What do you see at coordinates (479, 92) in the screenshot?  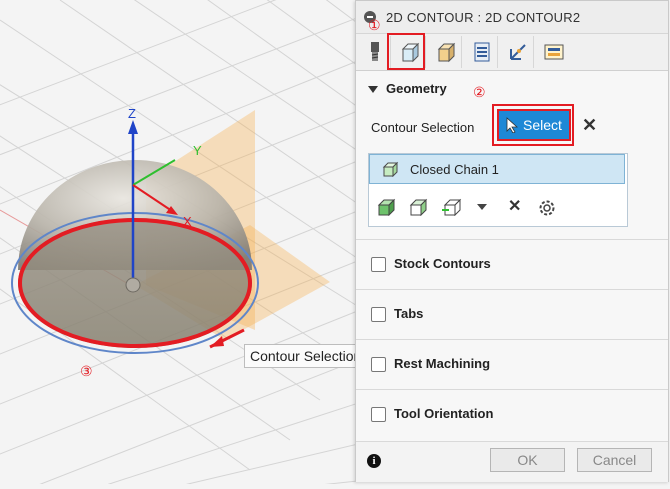 I see `step-marker-2: ②` at bounding box center [479, 92].